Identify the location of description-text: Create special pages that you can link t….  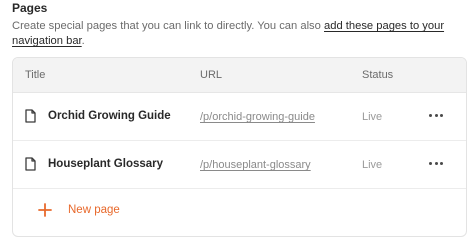
(168, 26).